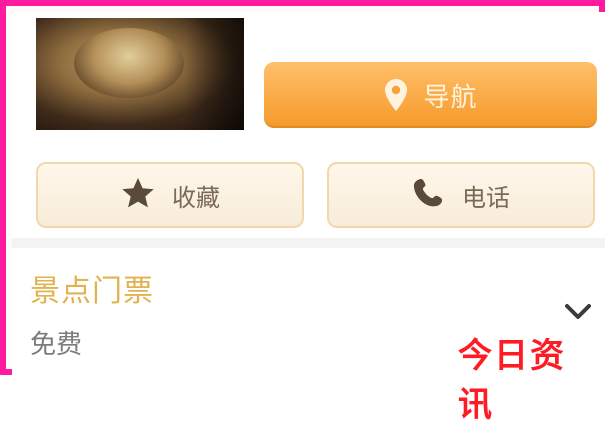  What do you see at coordinates (578, 311) in the screenshot?
I see `chevron-down-icon` at bounding box center [578, 311].